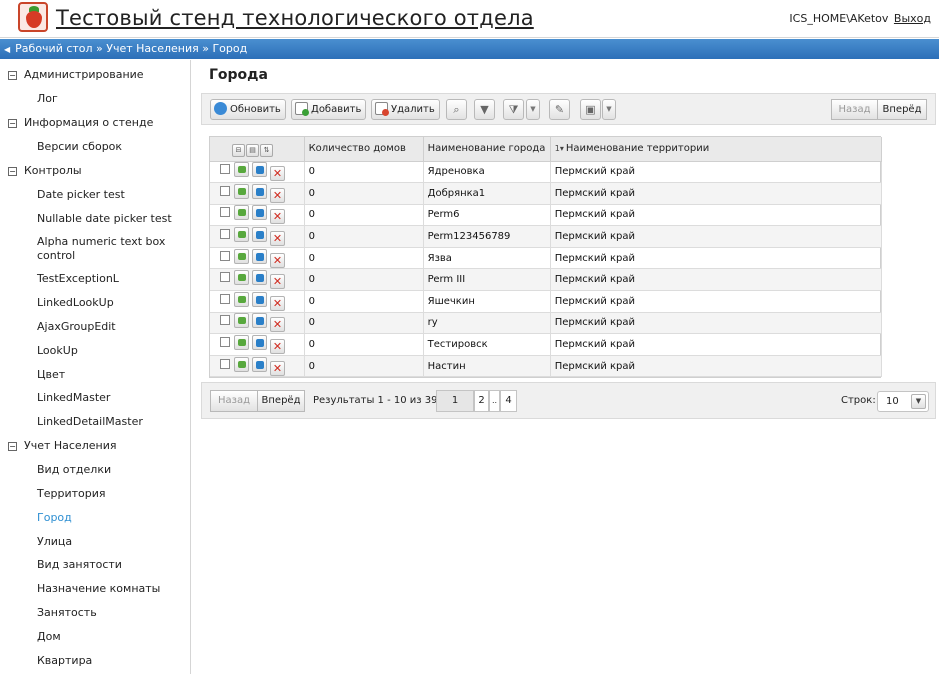  What do you see at coordinates (111, 279) in the screenshot?
I see `sidebar-item-testexceptionl: TestExceptionL` at bounding box center [111, 279].